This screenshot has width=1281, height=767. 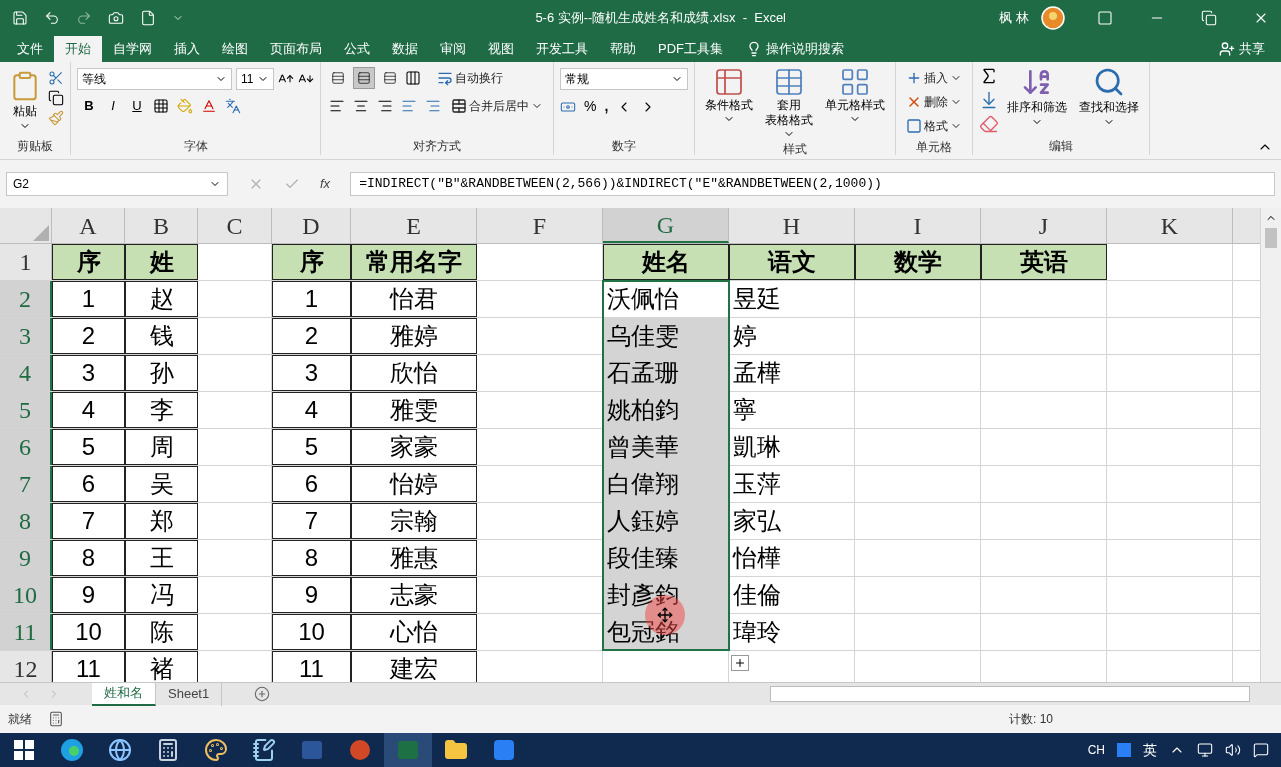 I want to click on table-cell: 7, so click(x=88, y=521).